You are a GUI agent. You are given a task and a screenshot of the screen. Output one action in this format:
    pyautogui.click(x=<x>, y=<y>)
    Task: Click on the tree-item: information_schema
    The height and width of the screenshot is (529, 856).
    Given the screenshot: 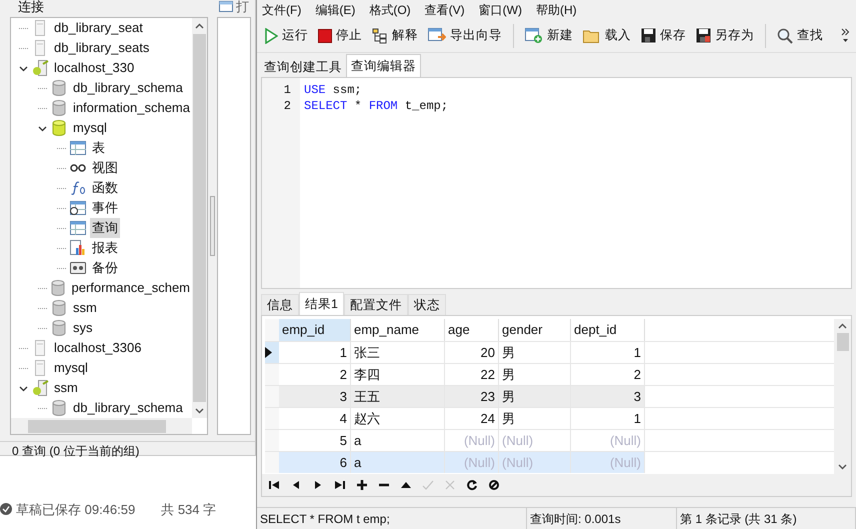 What is the action you would take?
    pyautogui.click(x=131, y=108)
    